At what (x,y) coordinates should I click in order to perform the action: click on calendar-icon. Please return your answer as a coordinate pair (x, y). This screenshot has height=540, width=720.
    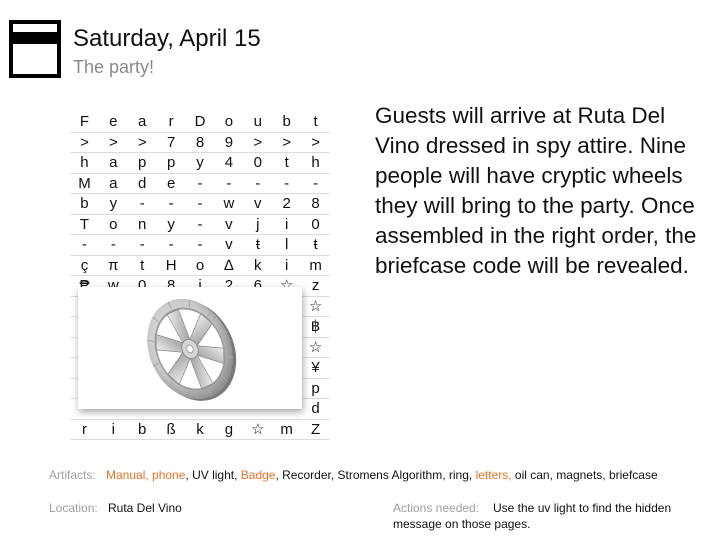
    Looking at the image, I should click on (35, 49).